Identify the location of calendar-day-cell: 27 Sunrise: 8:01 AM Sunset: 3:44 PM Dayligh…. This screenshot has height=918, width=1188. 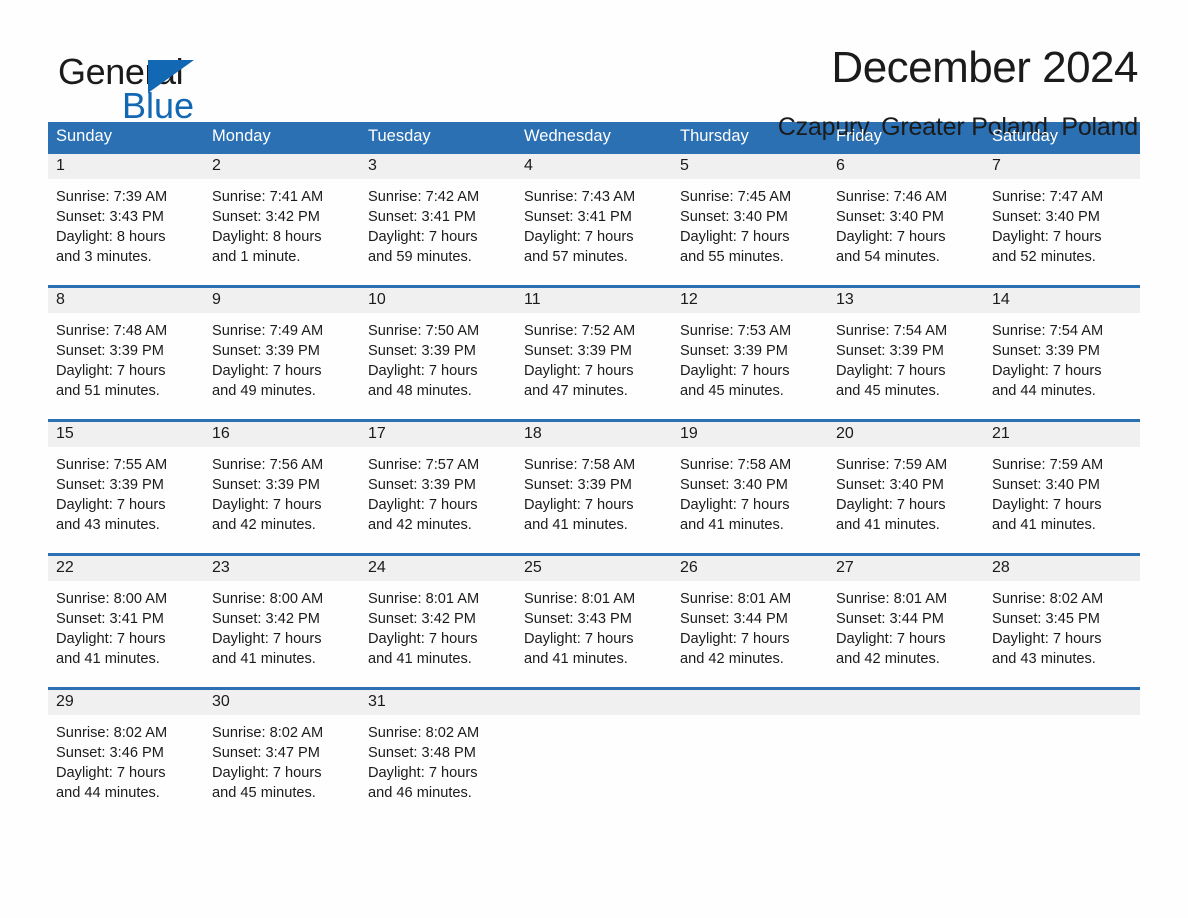
(906, 621).